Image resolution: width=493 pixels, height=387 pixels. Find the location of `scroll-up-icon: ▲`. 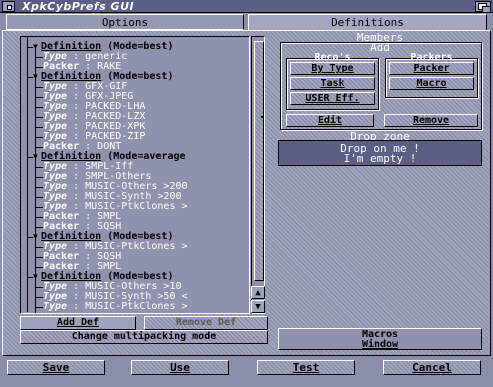

scroll-up-icon: ▲ is located at coordinates (258, 292).